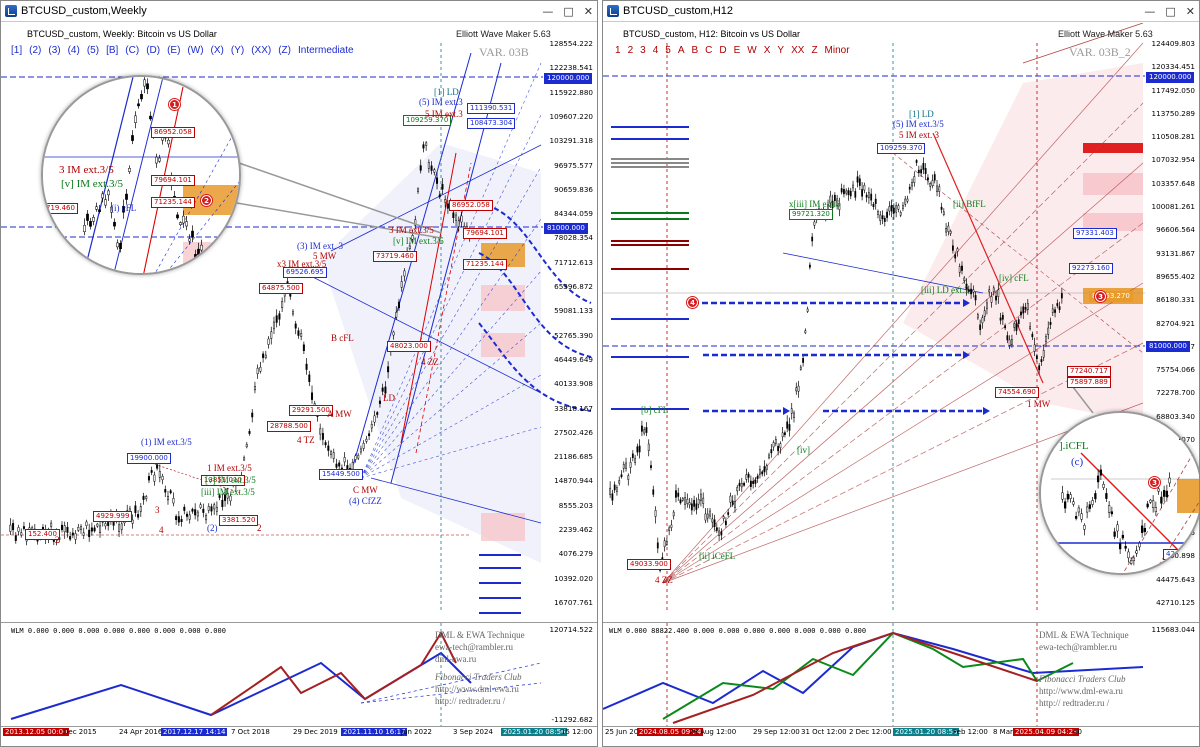 Image resolution: width=1200 pixels, height=747 pixels. What do you see at coordinates (173, 50) in the screenshot?
I see `weekly-wave-button: (E)` at bounding box center [173, 50].